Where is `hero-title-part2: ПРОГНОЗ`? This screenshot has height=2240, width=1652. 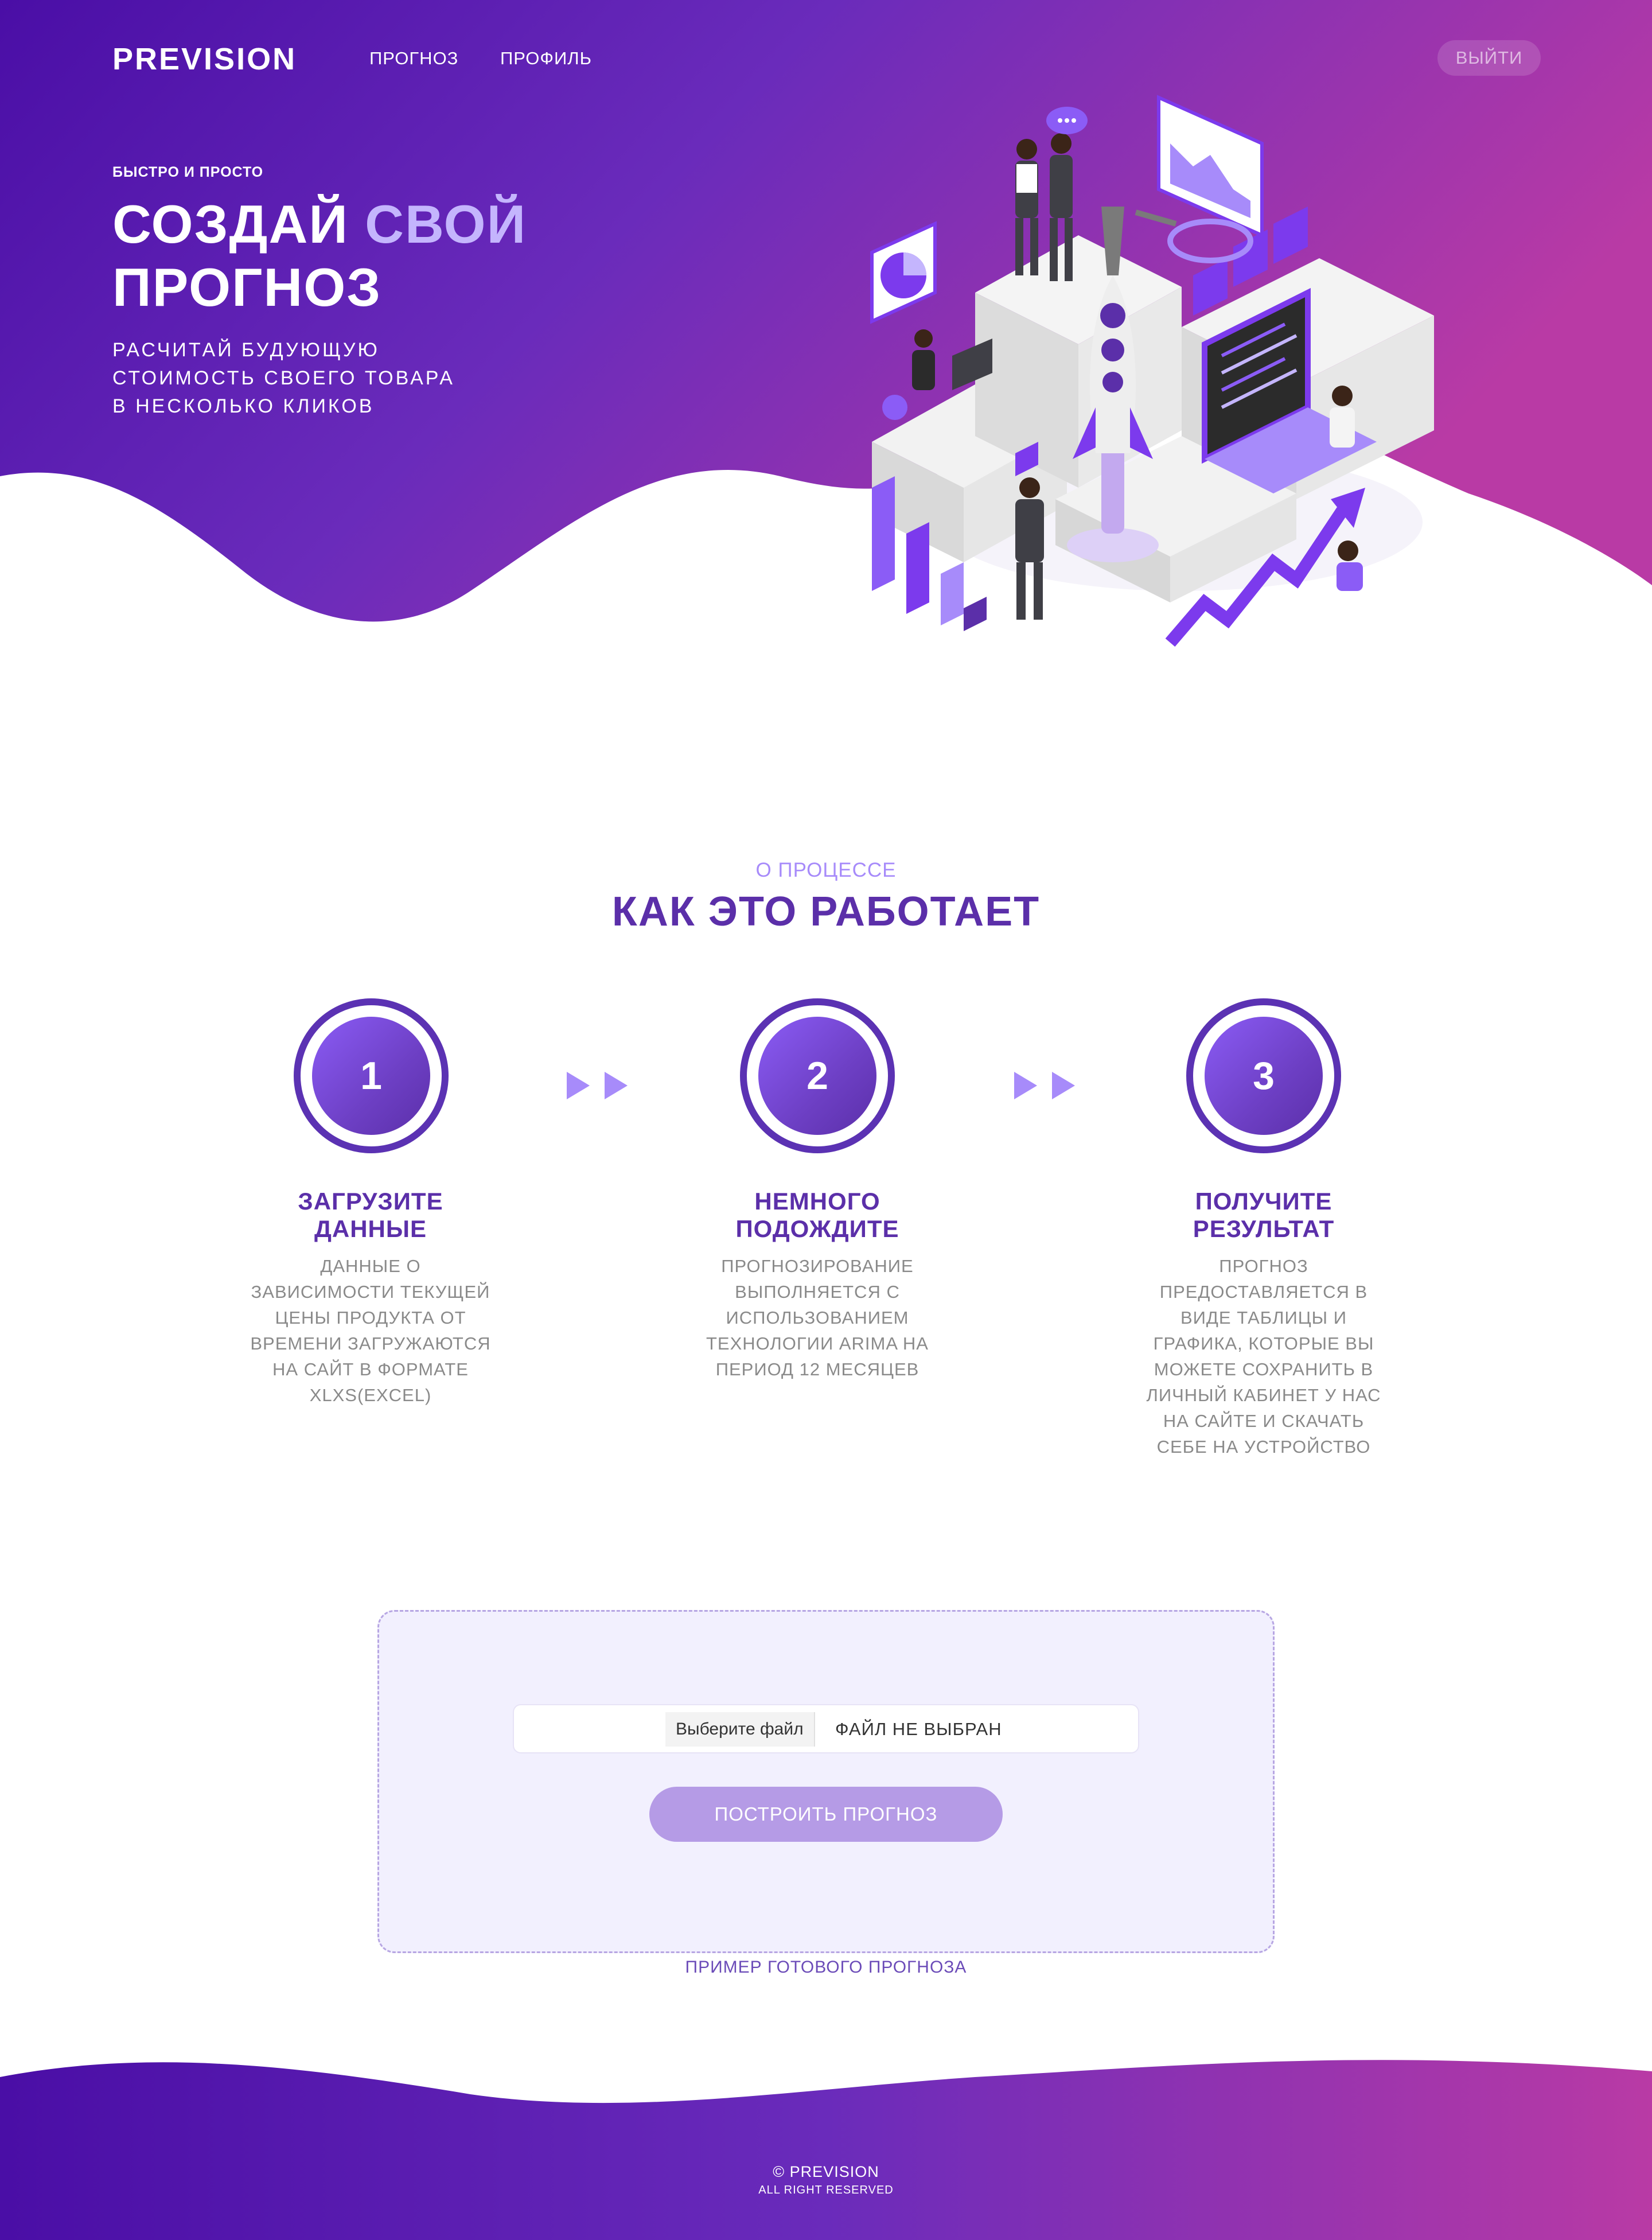
hero-title-part2: ПРОГНОЗ is located at coordinates (247, 287).